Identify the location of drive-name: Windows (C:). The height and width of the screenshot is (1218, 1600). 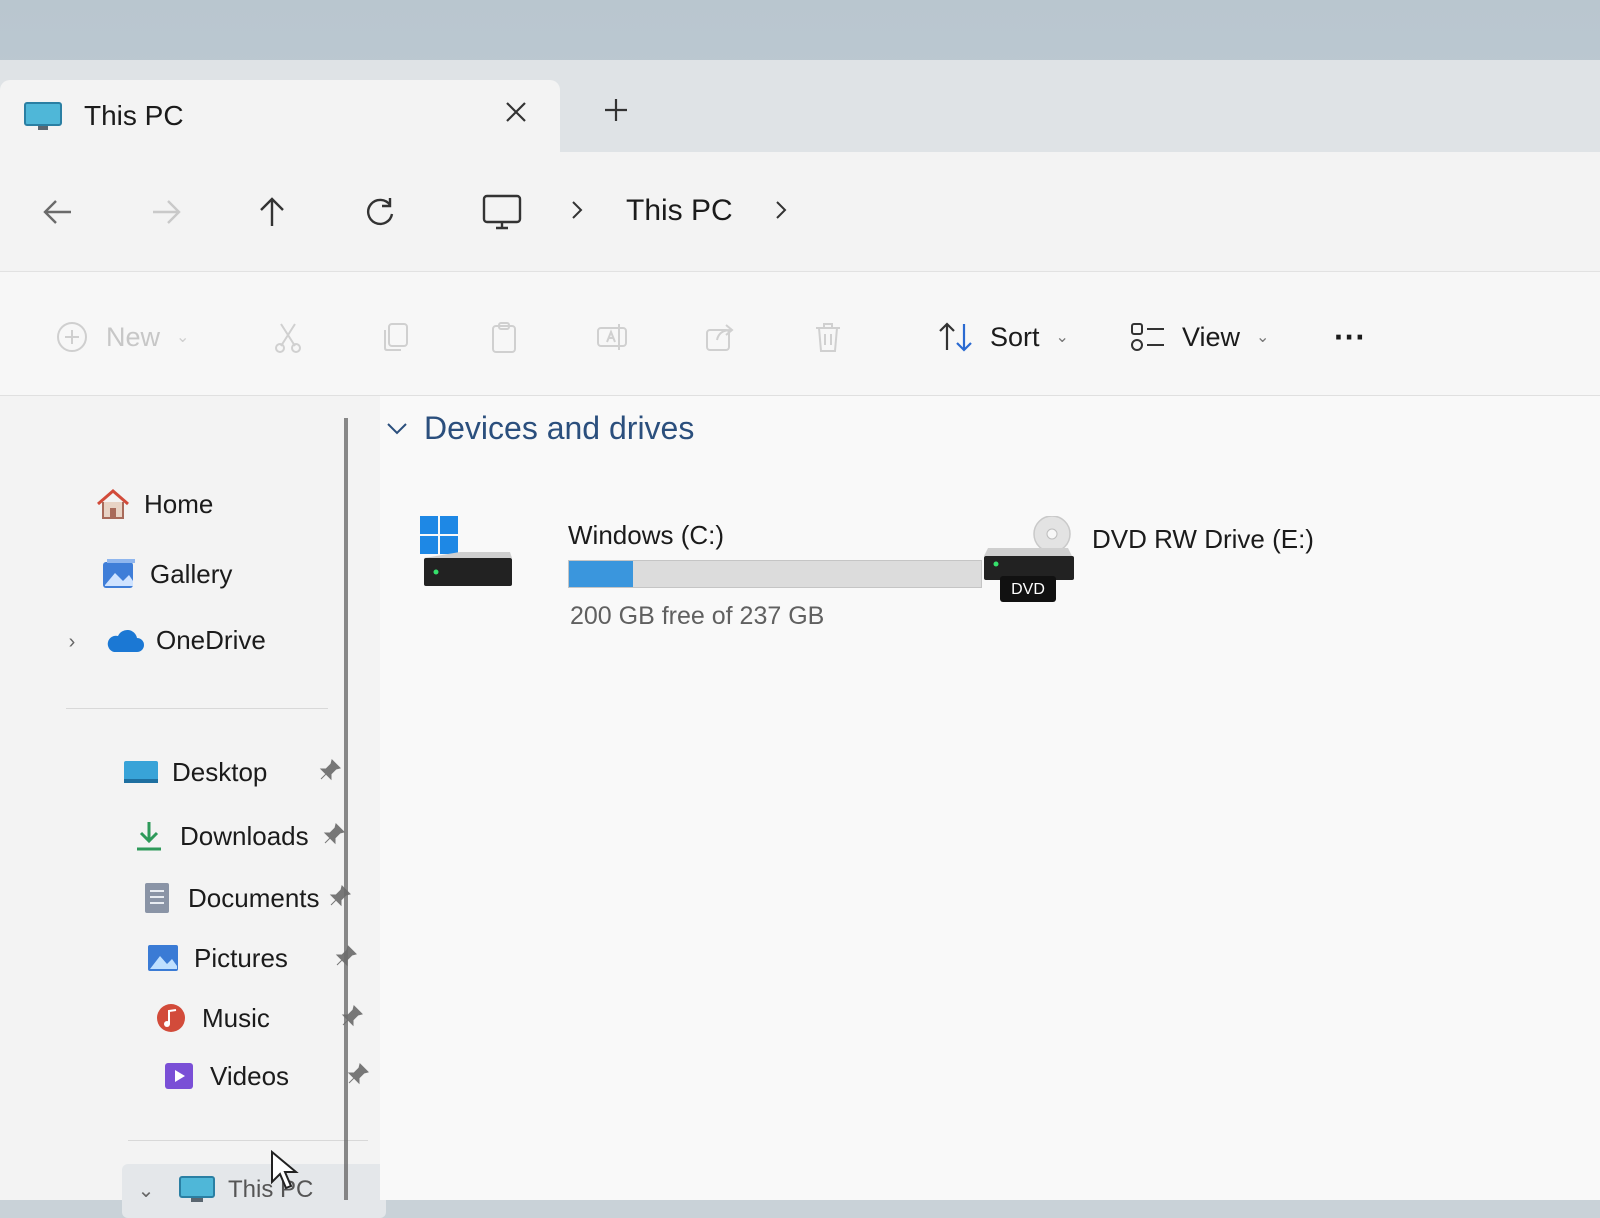
(646, 535).